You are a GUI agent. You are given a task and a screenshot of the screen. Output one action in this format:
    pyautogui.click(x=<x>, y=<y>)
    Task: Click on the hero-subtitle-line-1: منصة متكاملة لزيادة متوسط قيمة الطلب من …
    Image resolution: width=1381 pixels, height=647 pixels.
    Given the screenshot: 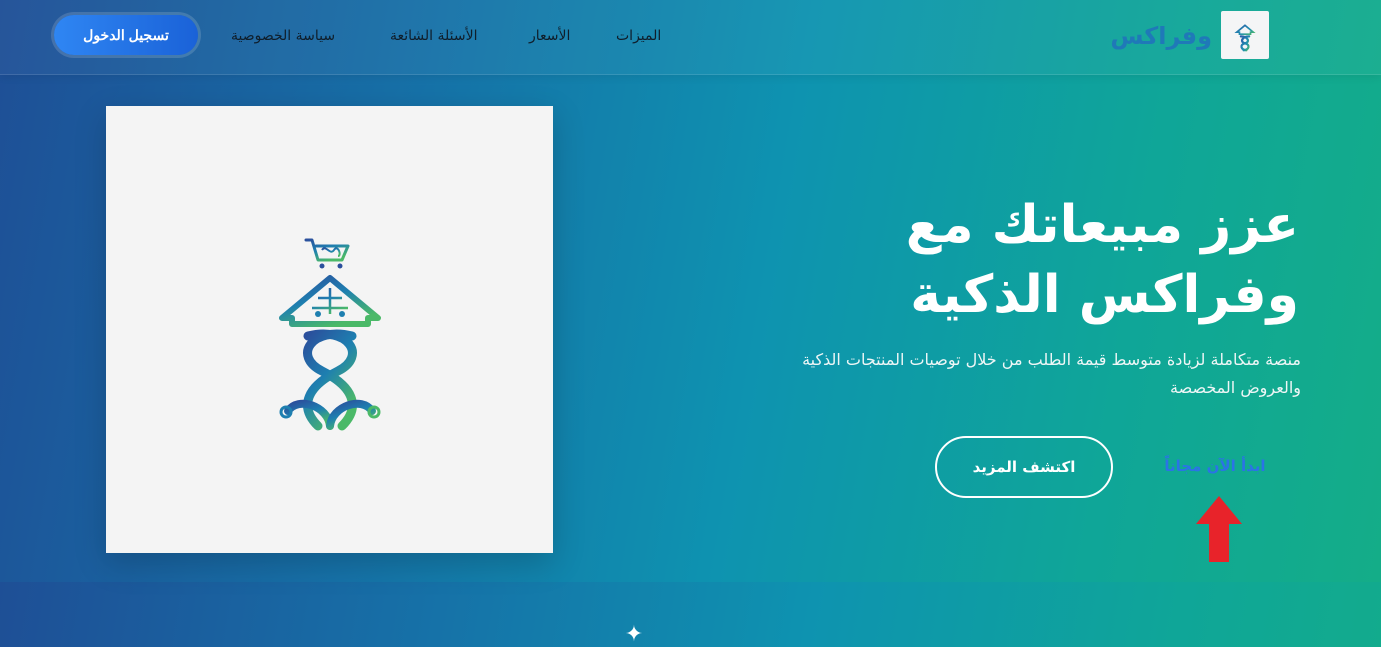 What is the action you would take?
    pyautogui.click(x=1051, y=359)
    